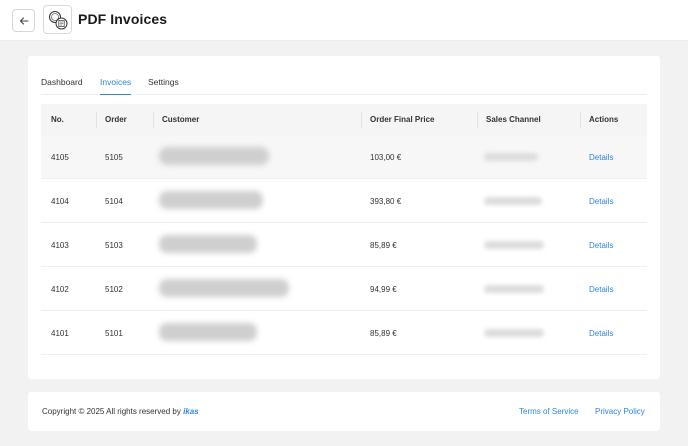 Image resolution: width=688 pixels, height=446 pixels. I want to click on order-number: 5102, so click(114, 289).